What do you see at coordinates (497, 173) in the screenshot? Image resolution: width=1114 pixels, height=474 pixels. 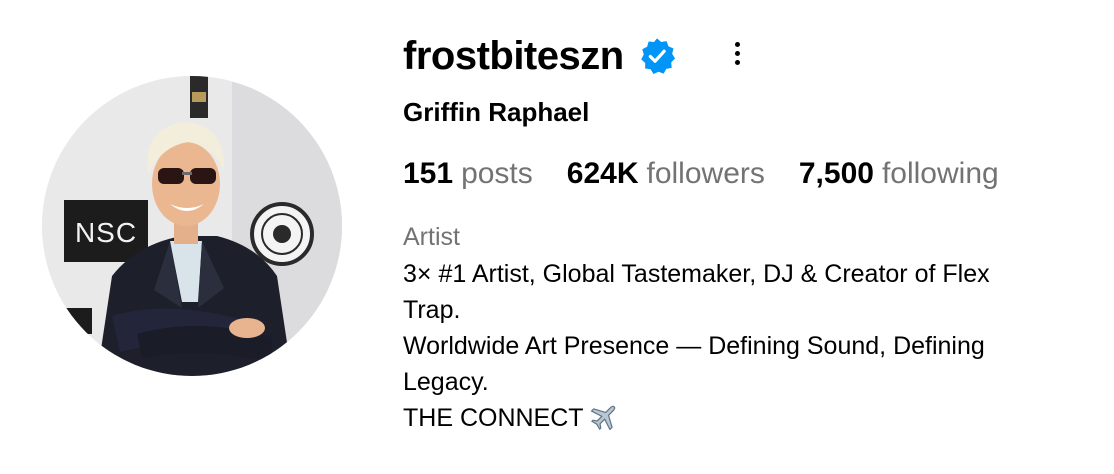 I see `posts-label: posts` at bounding box center [497, 173].